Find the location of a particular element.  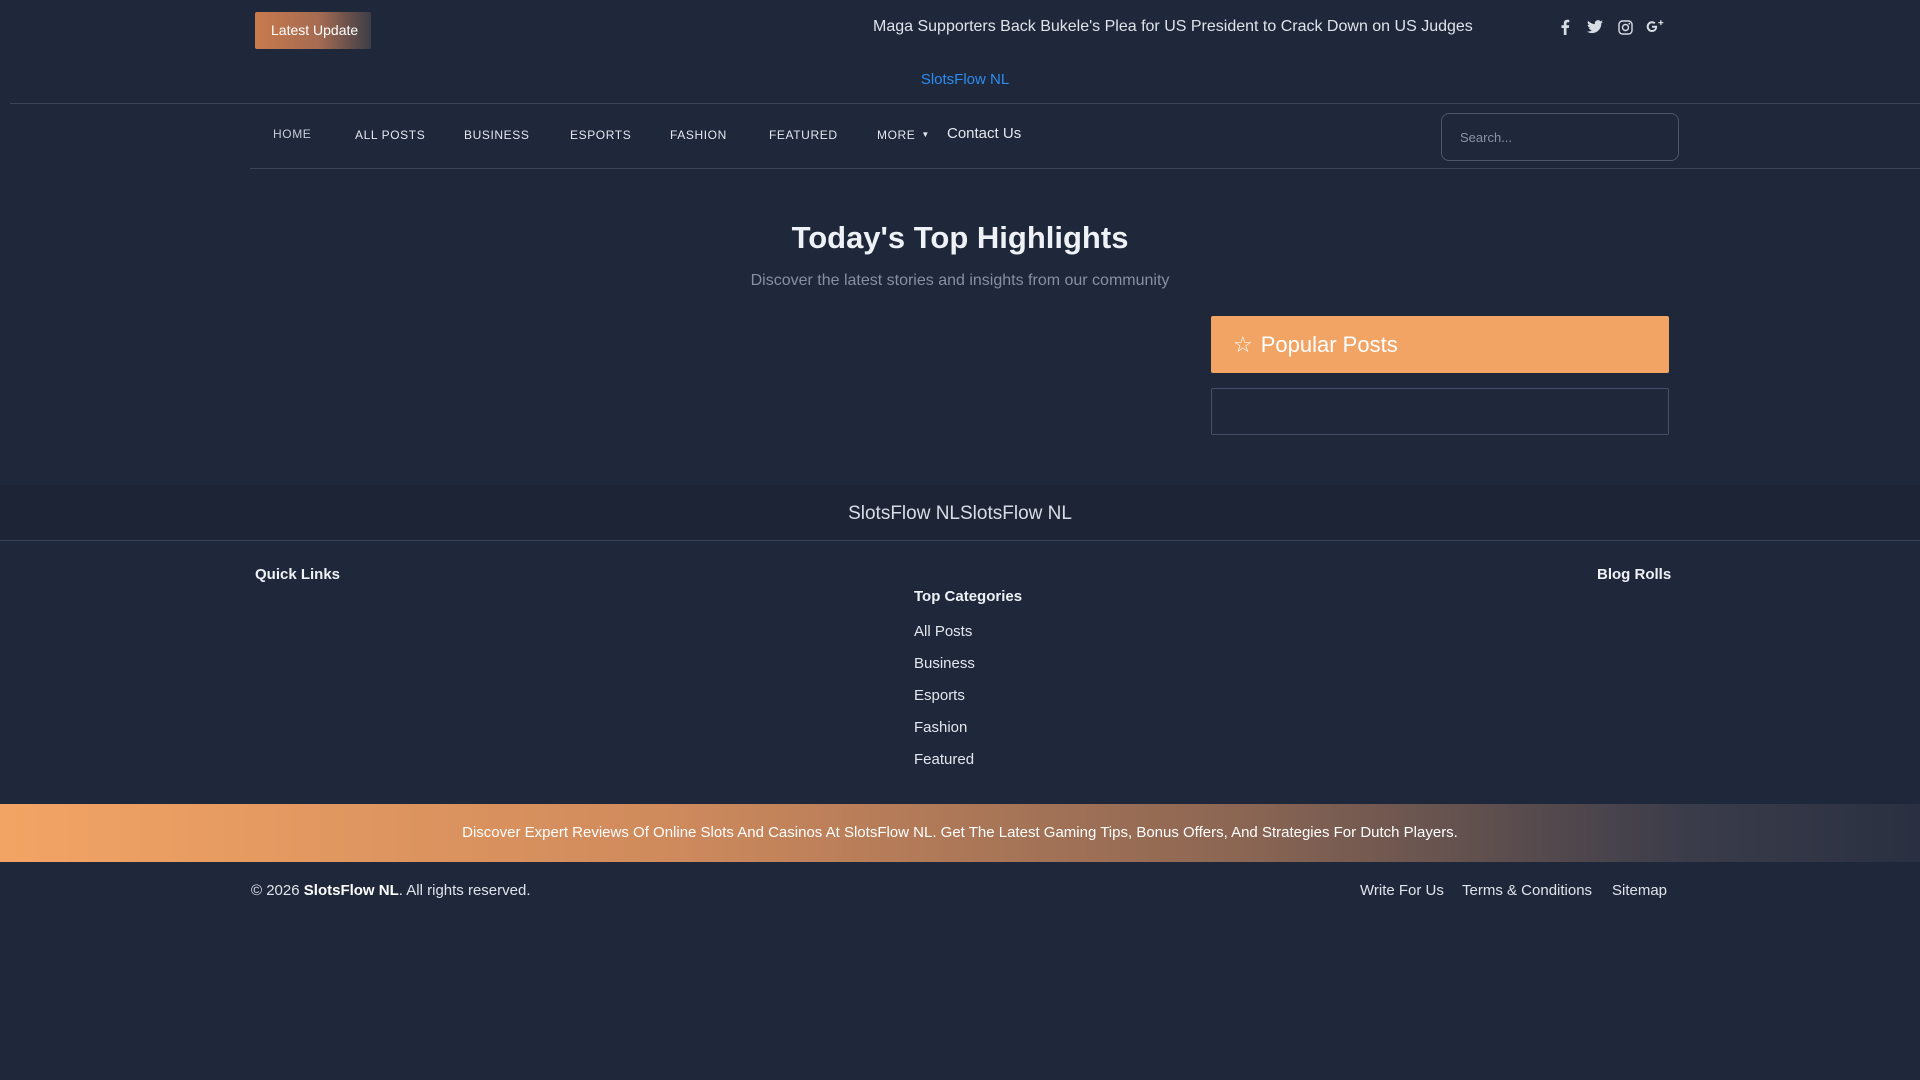

divider is located at coordinates (1085, 168).